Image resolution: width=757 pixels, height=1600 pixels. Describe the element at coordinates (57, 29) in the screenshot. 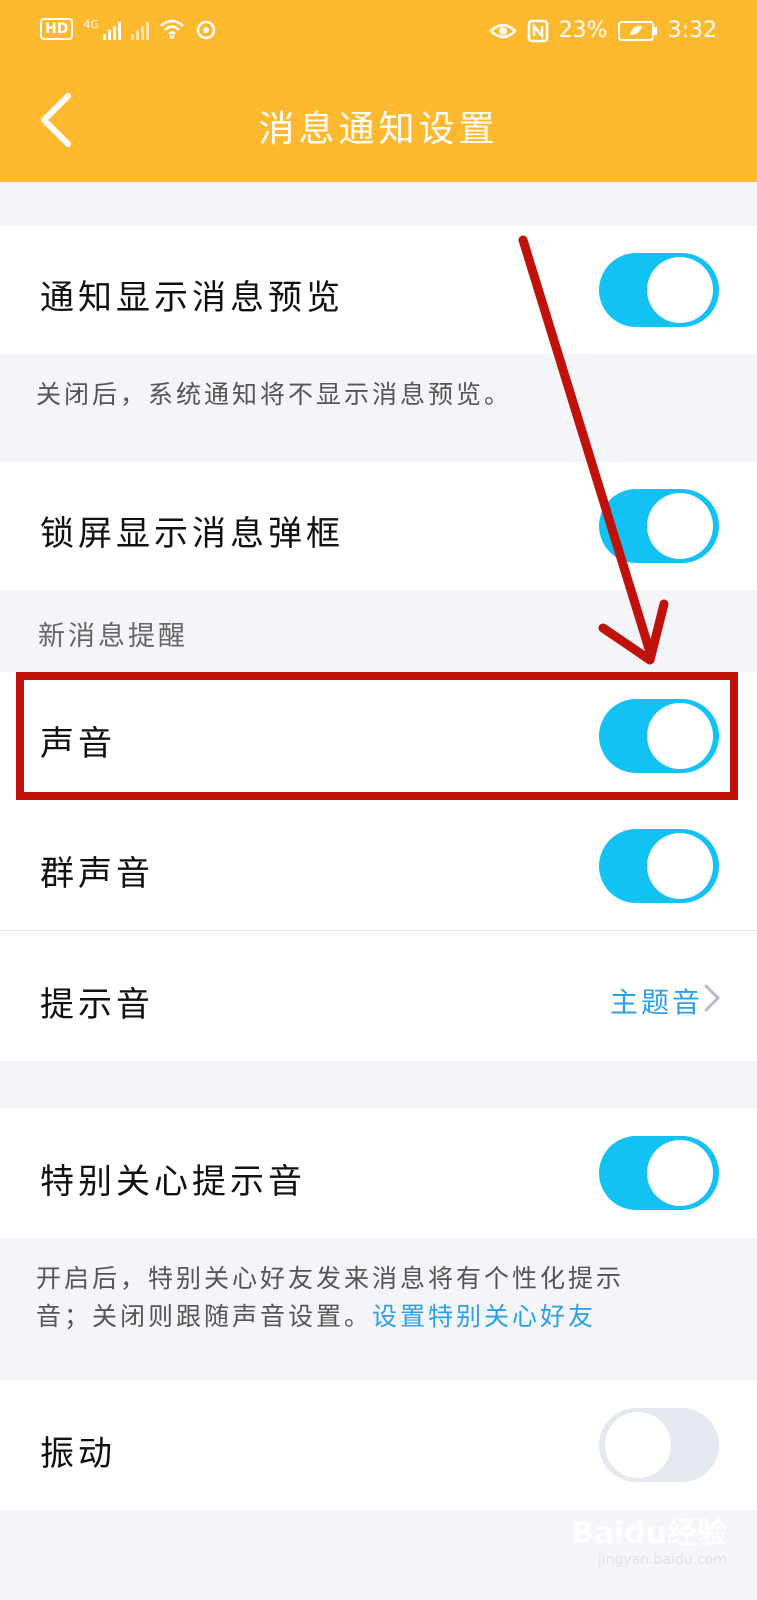

I see `hd-badge: HD` at that location.